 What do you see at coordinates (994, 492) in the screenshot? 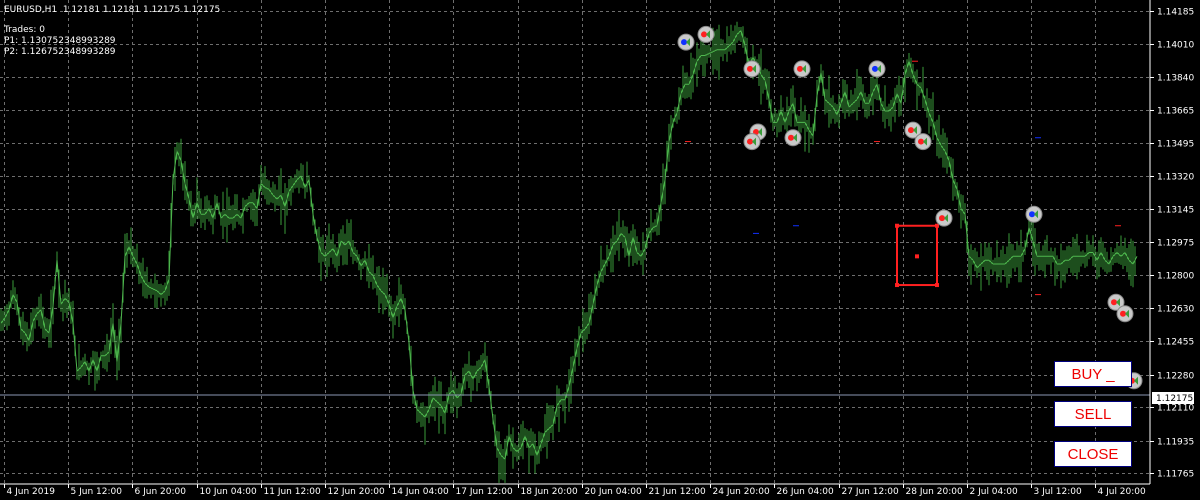
I see `x-tick-label: 2 Jul 04:00` at bounding box center [994, 492].